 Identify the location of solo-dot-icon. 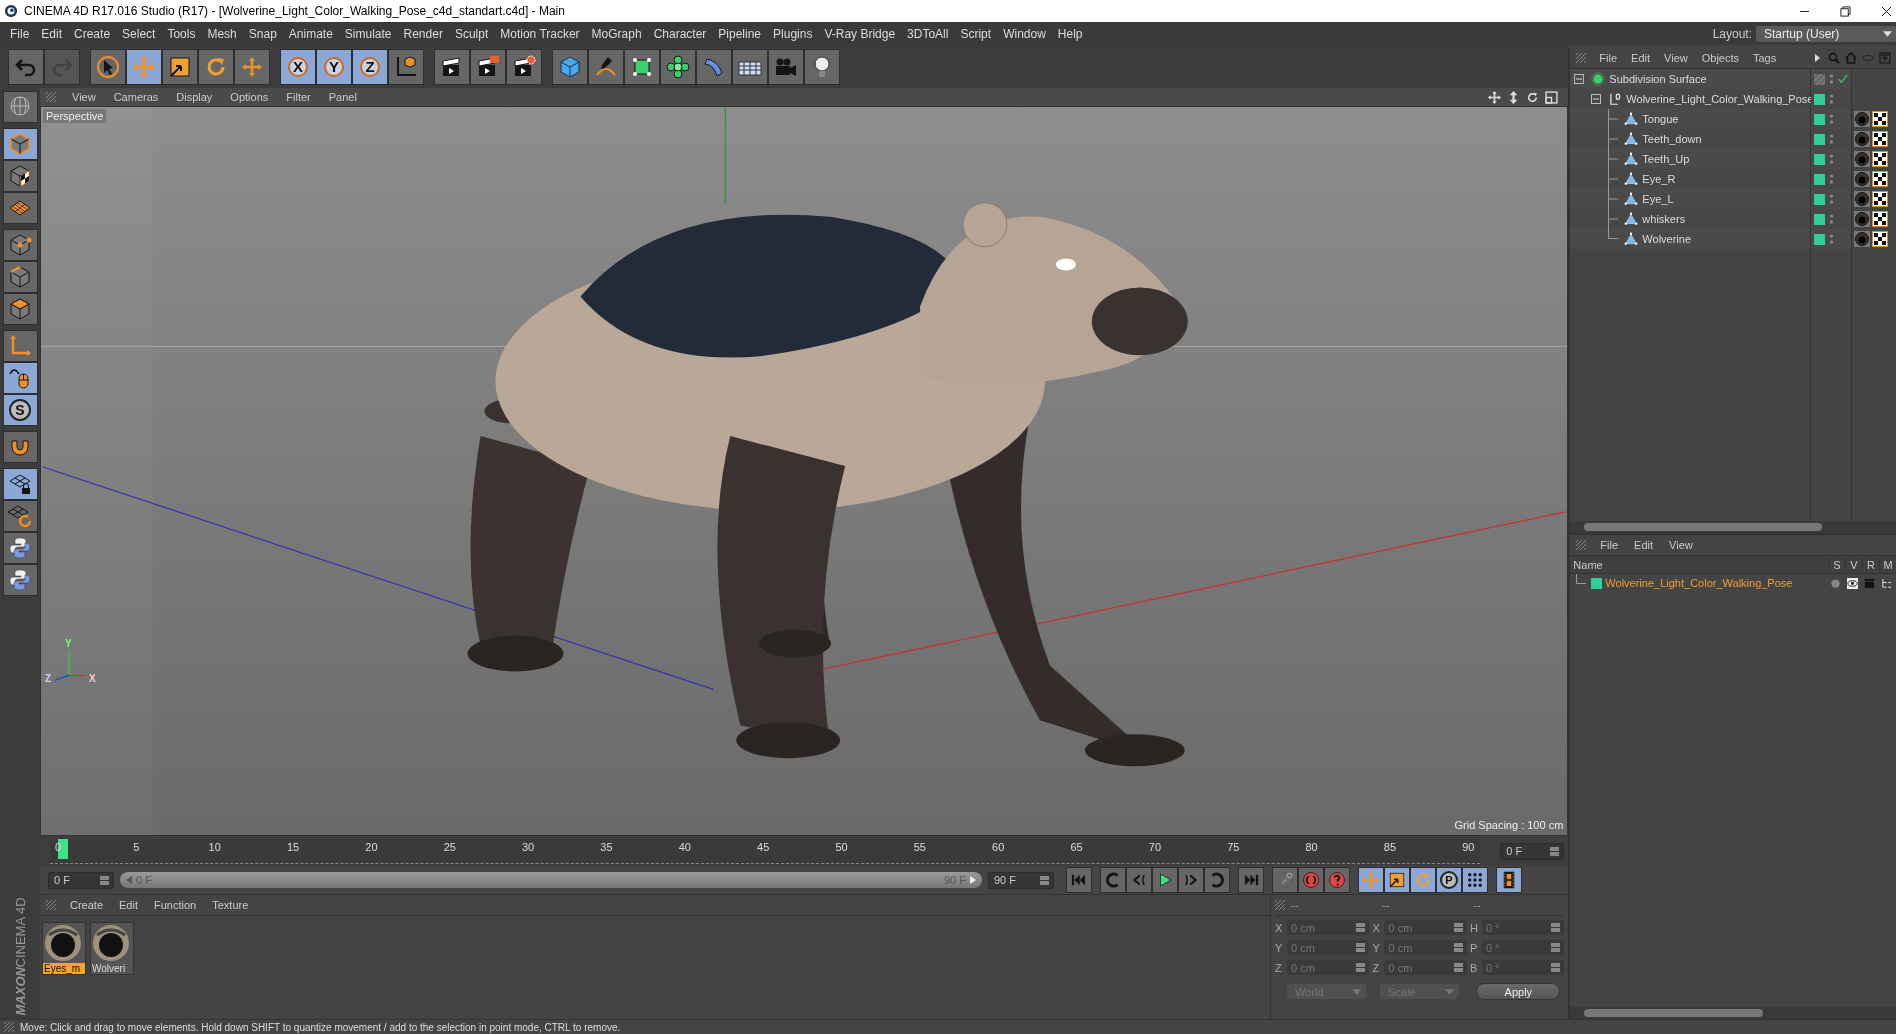
(1835, 583).